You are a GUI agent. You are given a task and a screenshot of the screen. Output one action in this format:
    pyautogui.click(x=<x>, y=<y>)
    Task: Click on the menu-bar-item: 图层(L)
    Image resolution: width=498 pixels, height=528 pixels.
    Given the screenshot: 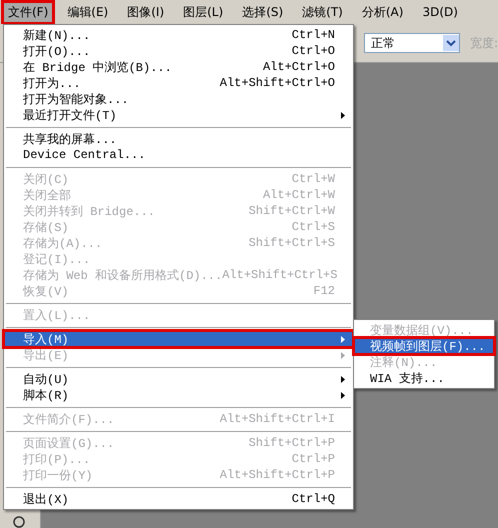 What is the action you would take?
    pyautogui.click(x=203, y=12)
    